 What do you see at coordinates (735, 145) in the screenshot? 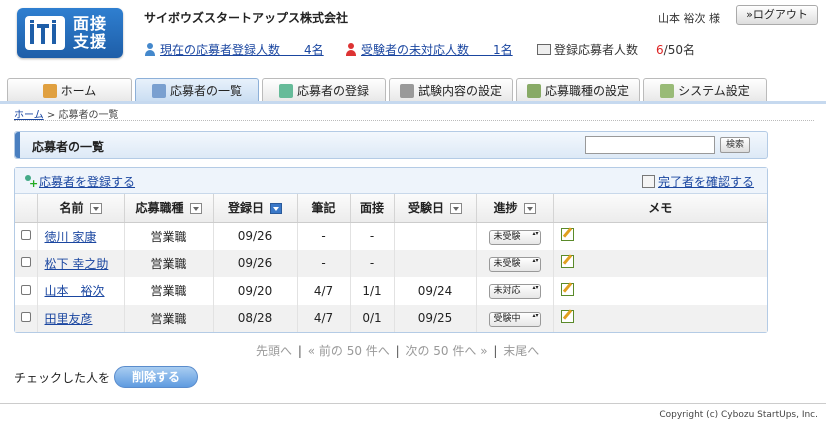
I see `search-button: 検索` at bounding box center [735, 145].